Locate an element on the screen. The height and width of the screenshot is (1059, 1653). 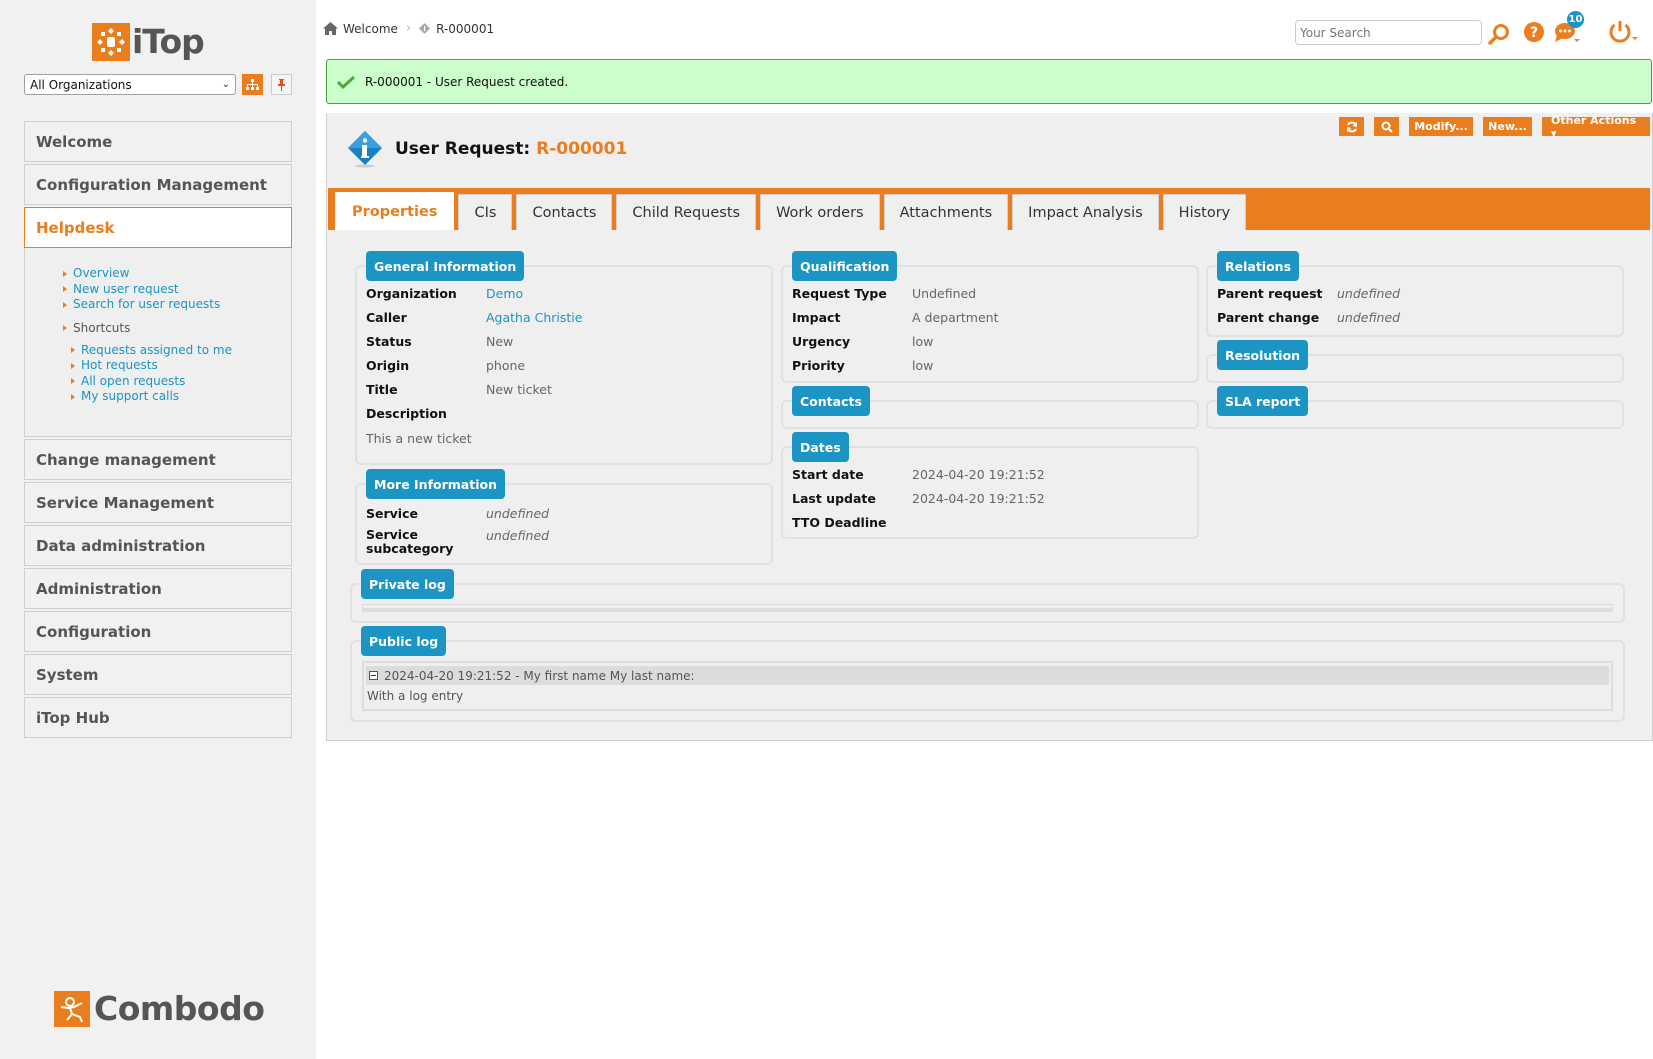
field-label: Title is located at coordinates (382, 389).